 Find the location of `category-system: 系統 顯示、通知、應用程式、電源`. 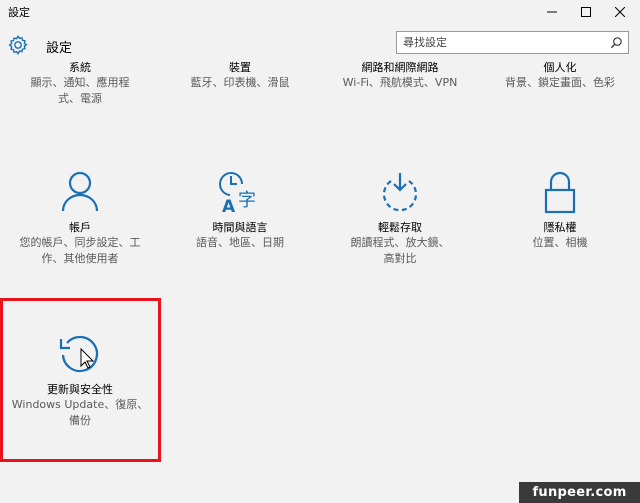

category-system: 系統 顯示、通知、應用程式、電源 is located at coordinates (80, 83).